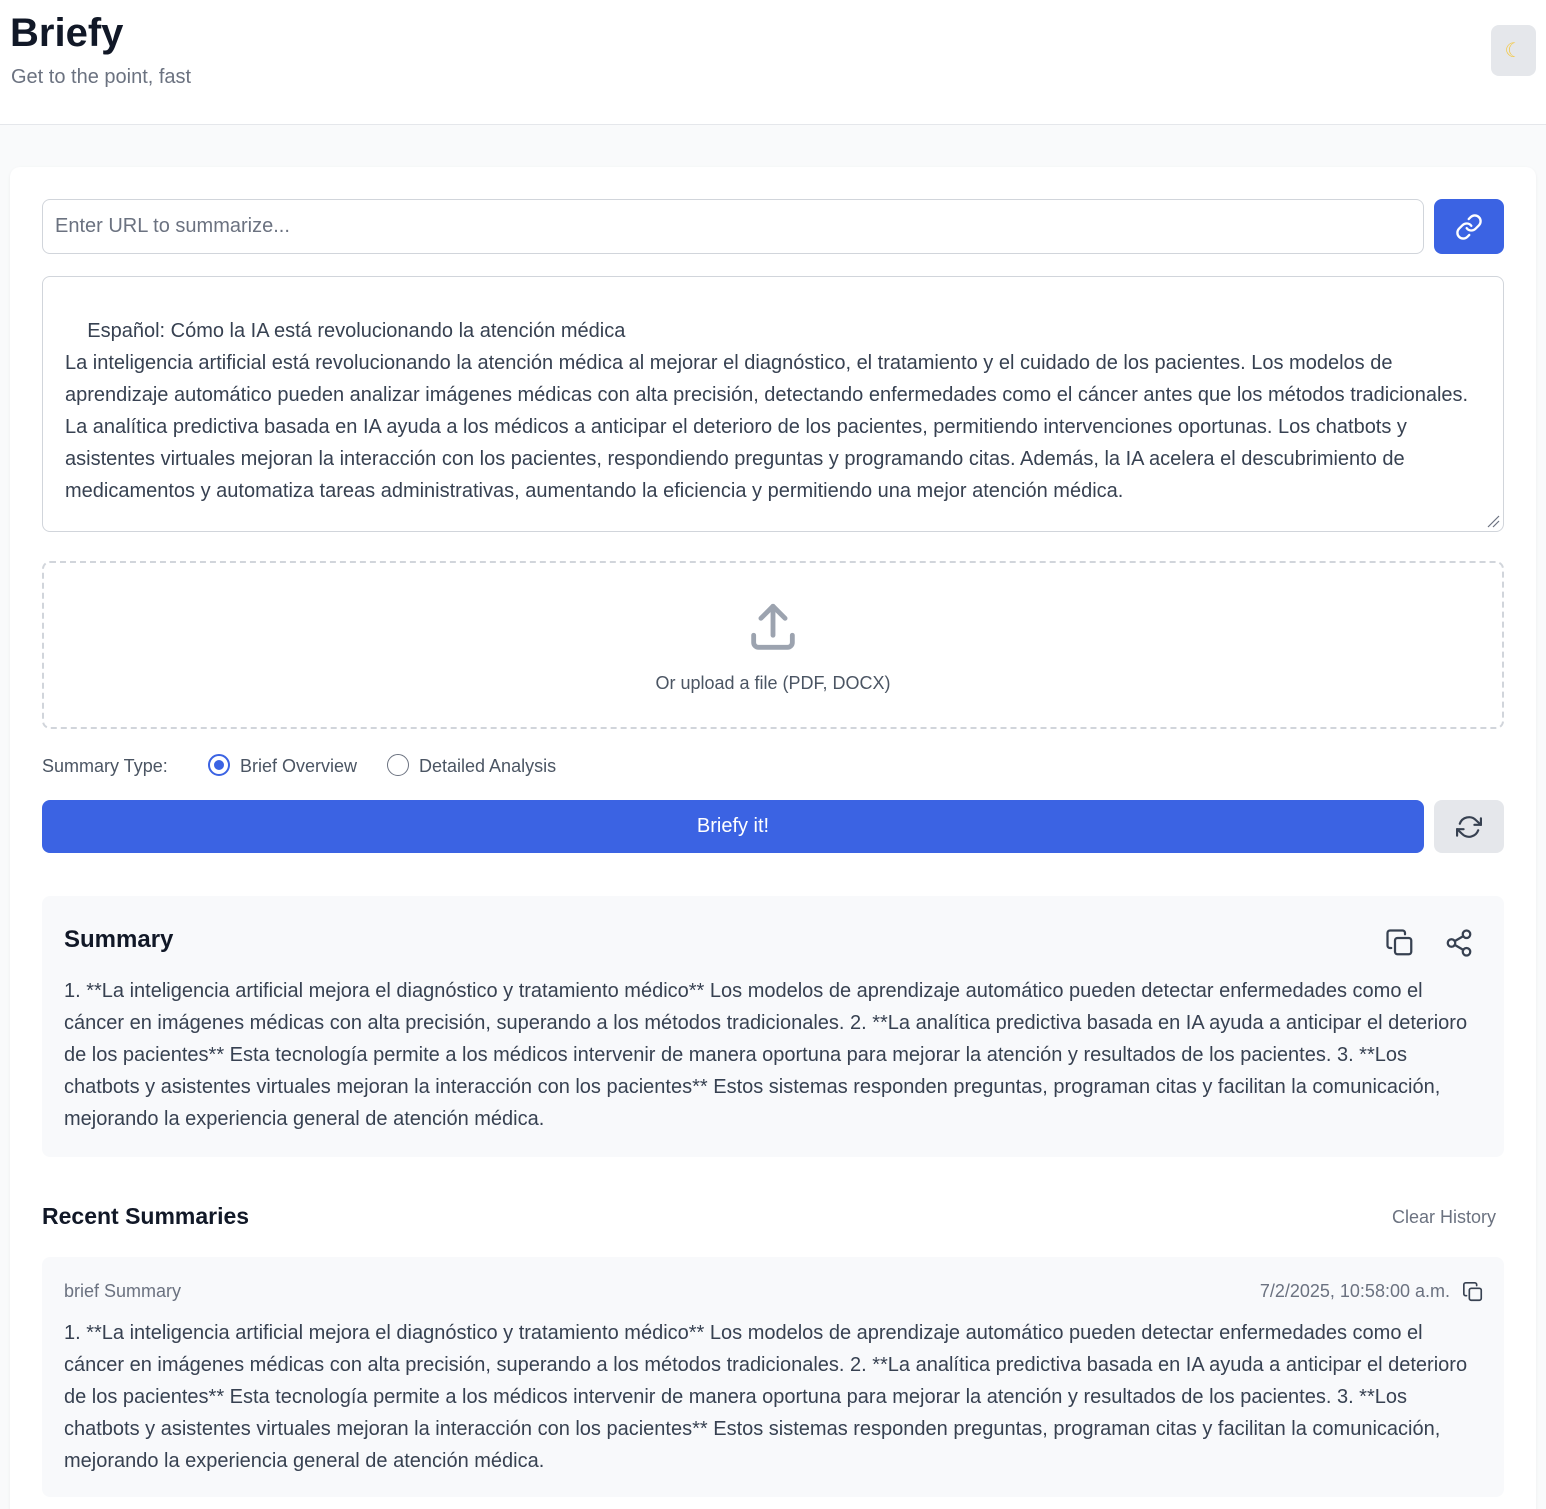 The image size is (1546, 1509). I want to click on summary-title: Summary, so click(119, 939).